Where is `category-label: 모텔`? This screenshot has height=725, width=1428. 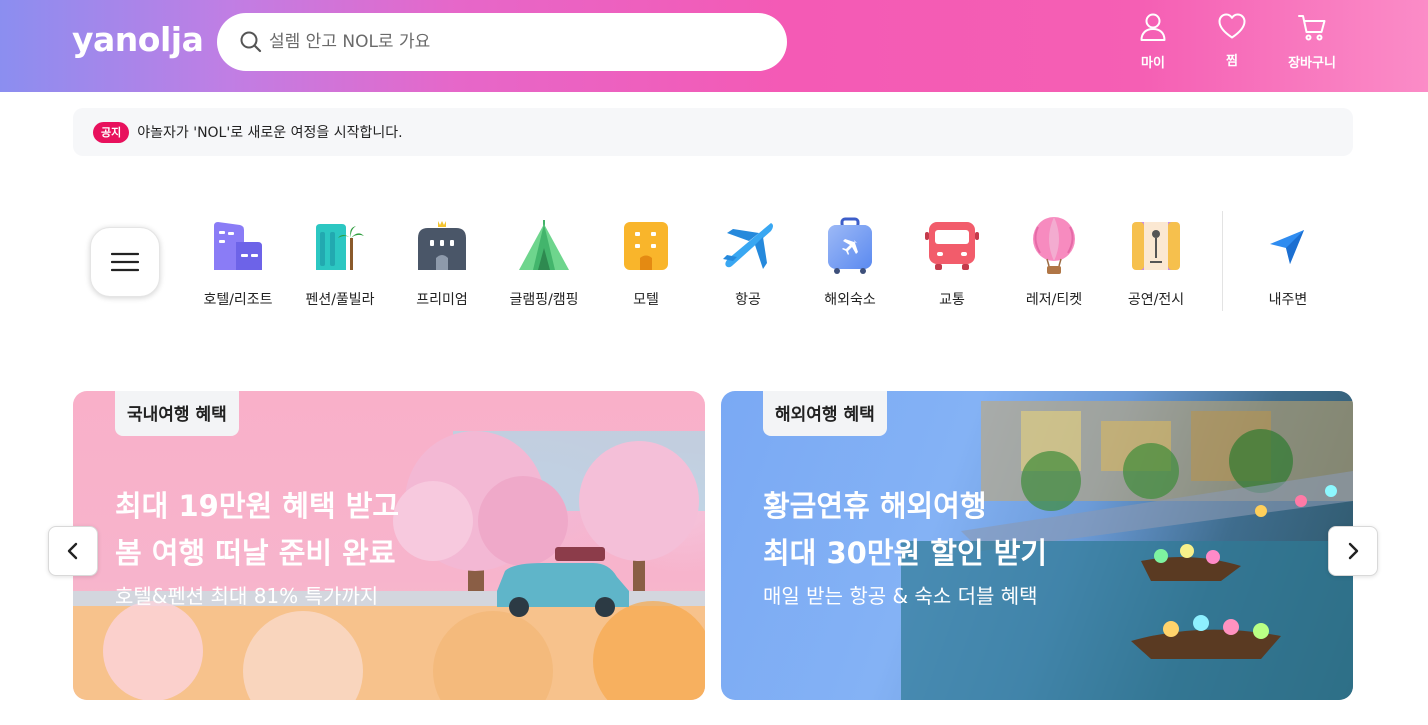
category-label: 모텔 is located at coordinates (646, 300).